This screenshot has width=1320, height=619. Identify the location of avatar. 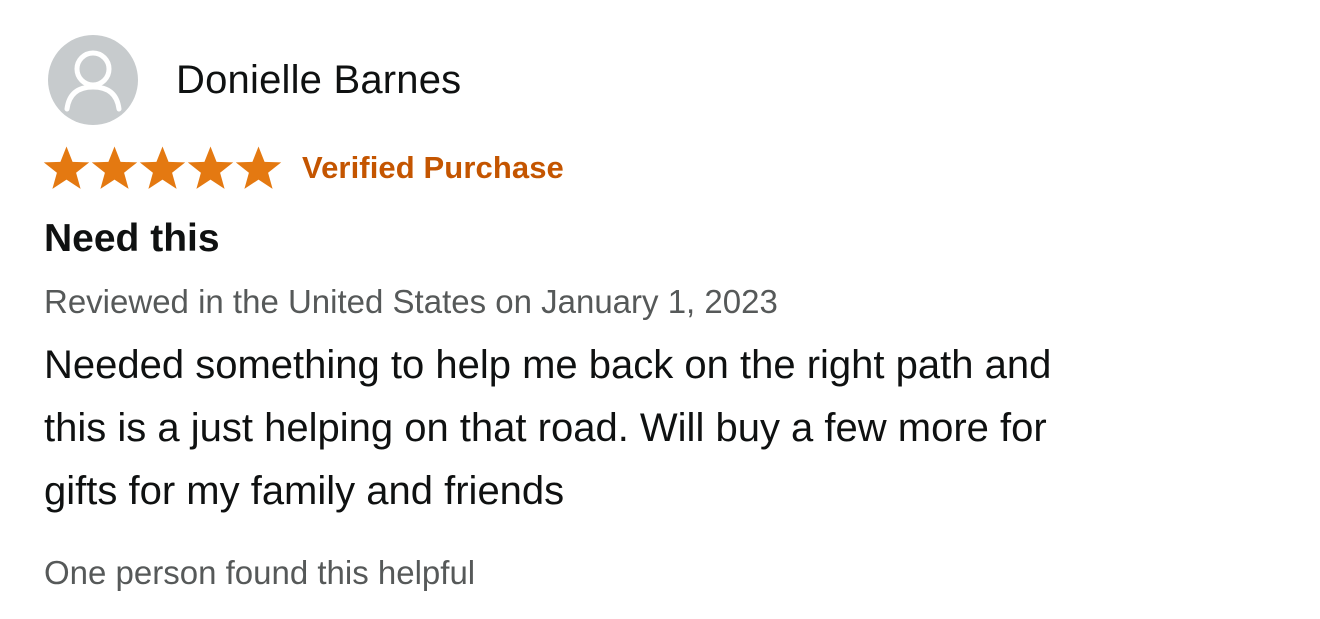
(93, 80).